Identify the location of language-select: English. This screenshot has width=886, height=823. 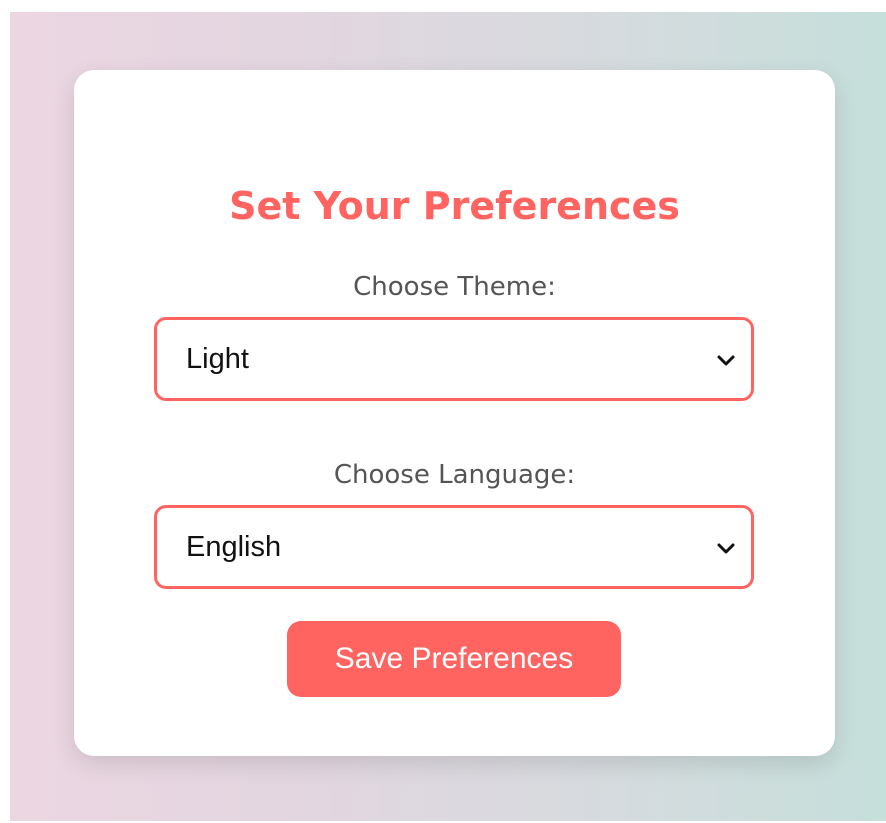
(454, 547).